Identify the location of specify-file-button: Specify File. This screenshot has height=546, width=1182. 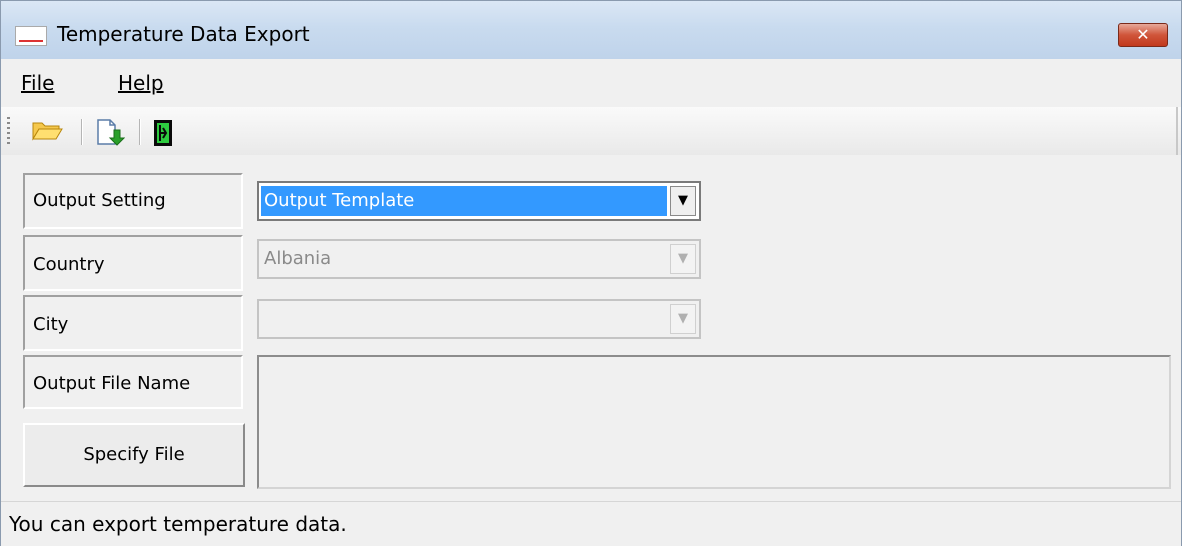
(134, 455).